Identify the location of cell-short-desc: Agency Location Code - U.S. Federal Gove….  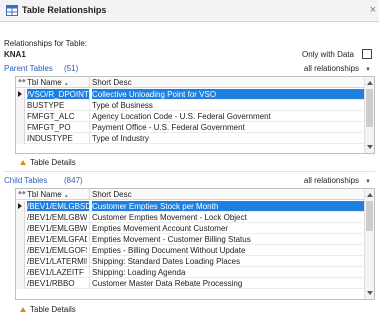
(228, 116).